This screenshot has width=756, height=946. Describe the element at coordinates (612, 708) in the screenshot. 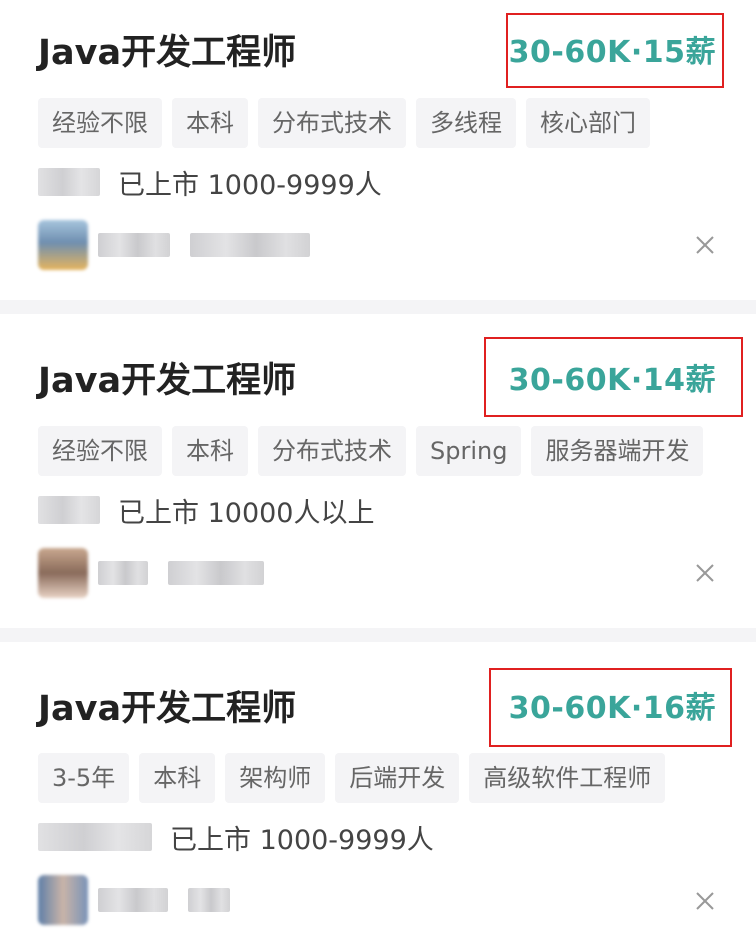

I see `salary-label: 30-60K·16薪` at that location.